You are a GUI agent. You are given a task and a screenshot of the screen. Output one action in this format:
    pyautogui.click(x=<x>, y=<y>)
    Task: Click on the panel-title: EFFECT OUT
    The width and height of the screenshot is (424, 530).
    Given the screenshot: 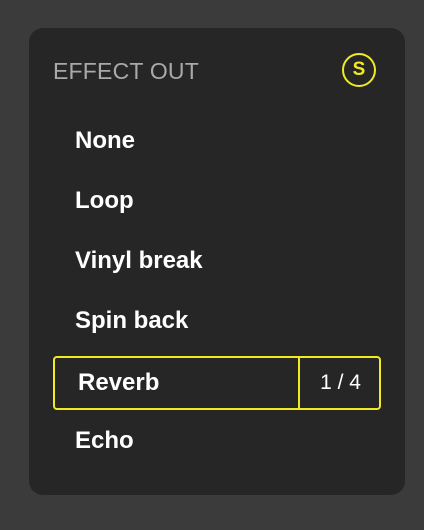 What is the action you would take?
    pyautogui.click(x=126, y=71)
    